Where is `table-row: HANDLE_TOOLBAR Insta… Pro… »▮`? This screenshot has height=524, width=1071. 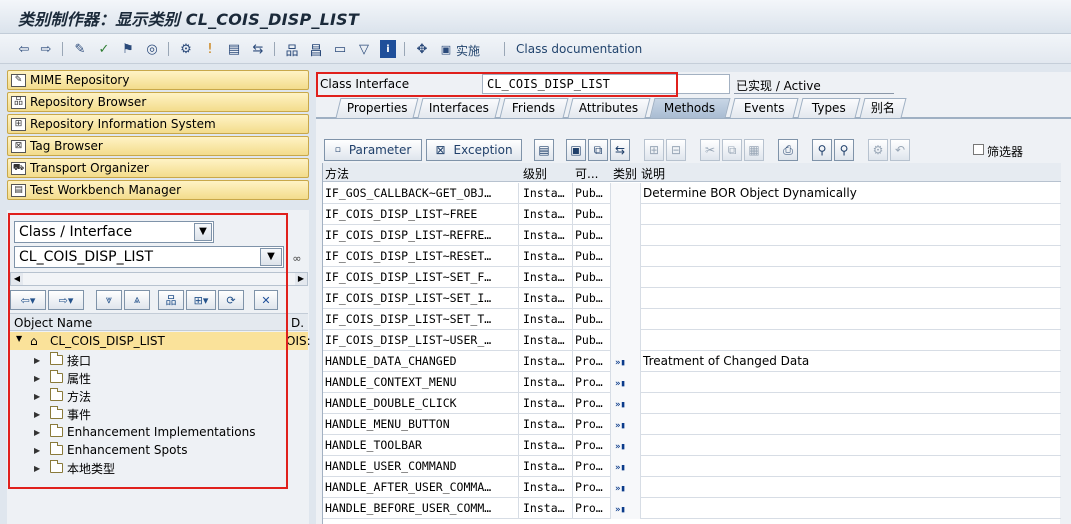
table-row: HANDLE_TOOLBAR Insta… Pro… »▮ is located at coordinates (692, 445).